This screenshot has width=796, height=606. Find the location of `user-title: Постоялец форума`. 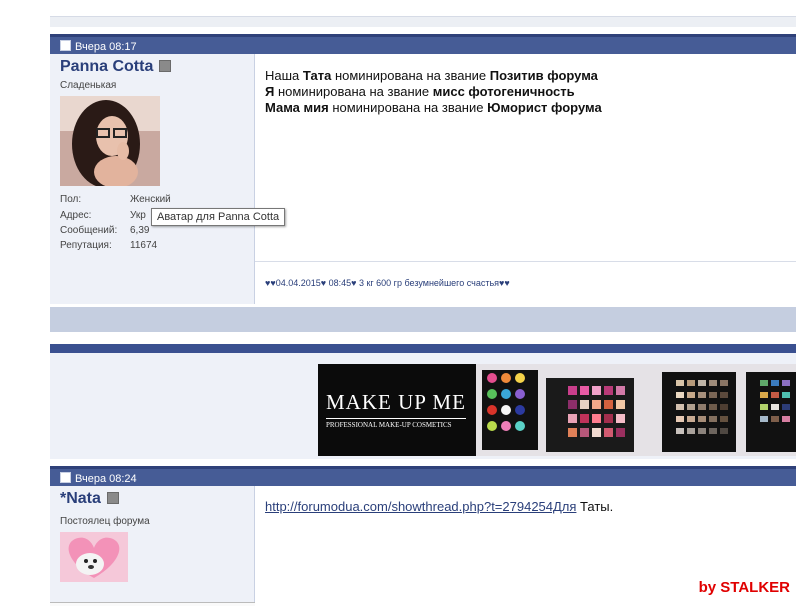

user-title: Постоялец форума is located at coordinates (105, 521).